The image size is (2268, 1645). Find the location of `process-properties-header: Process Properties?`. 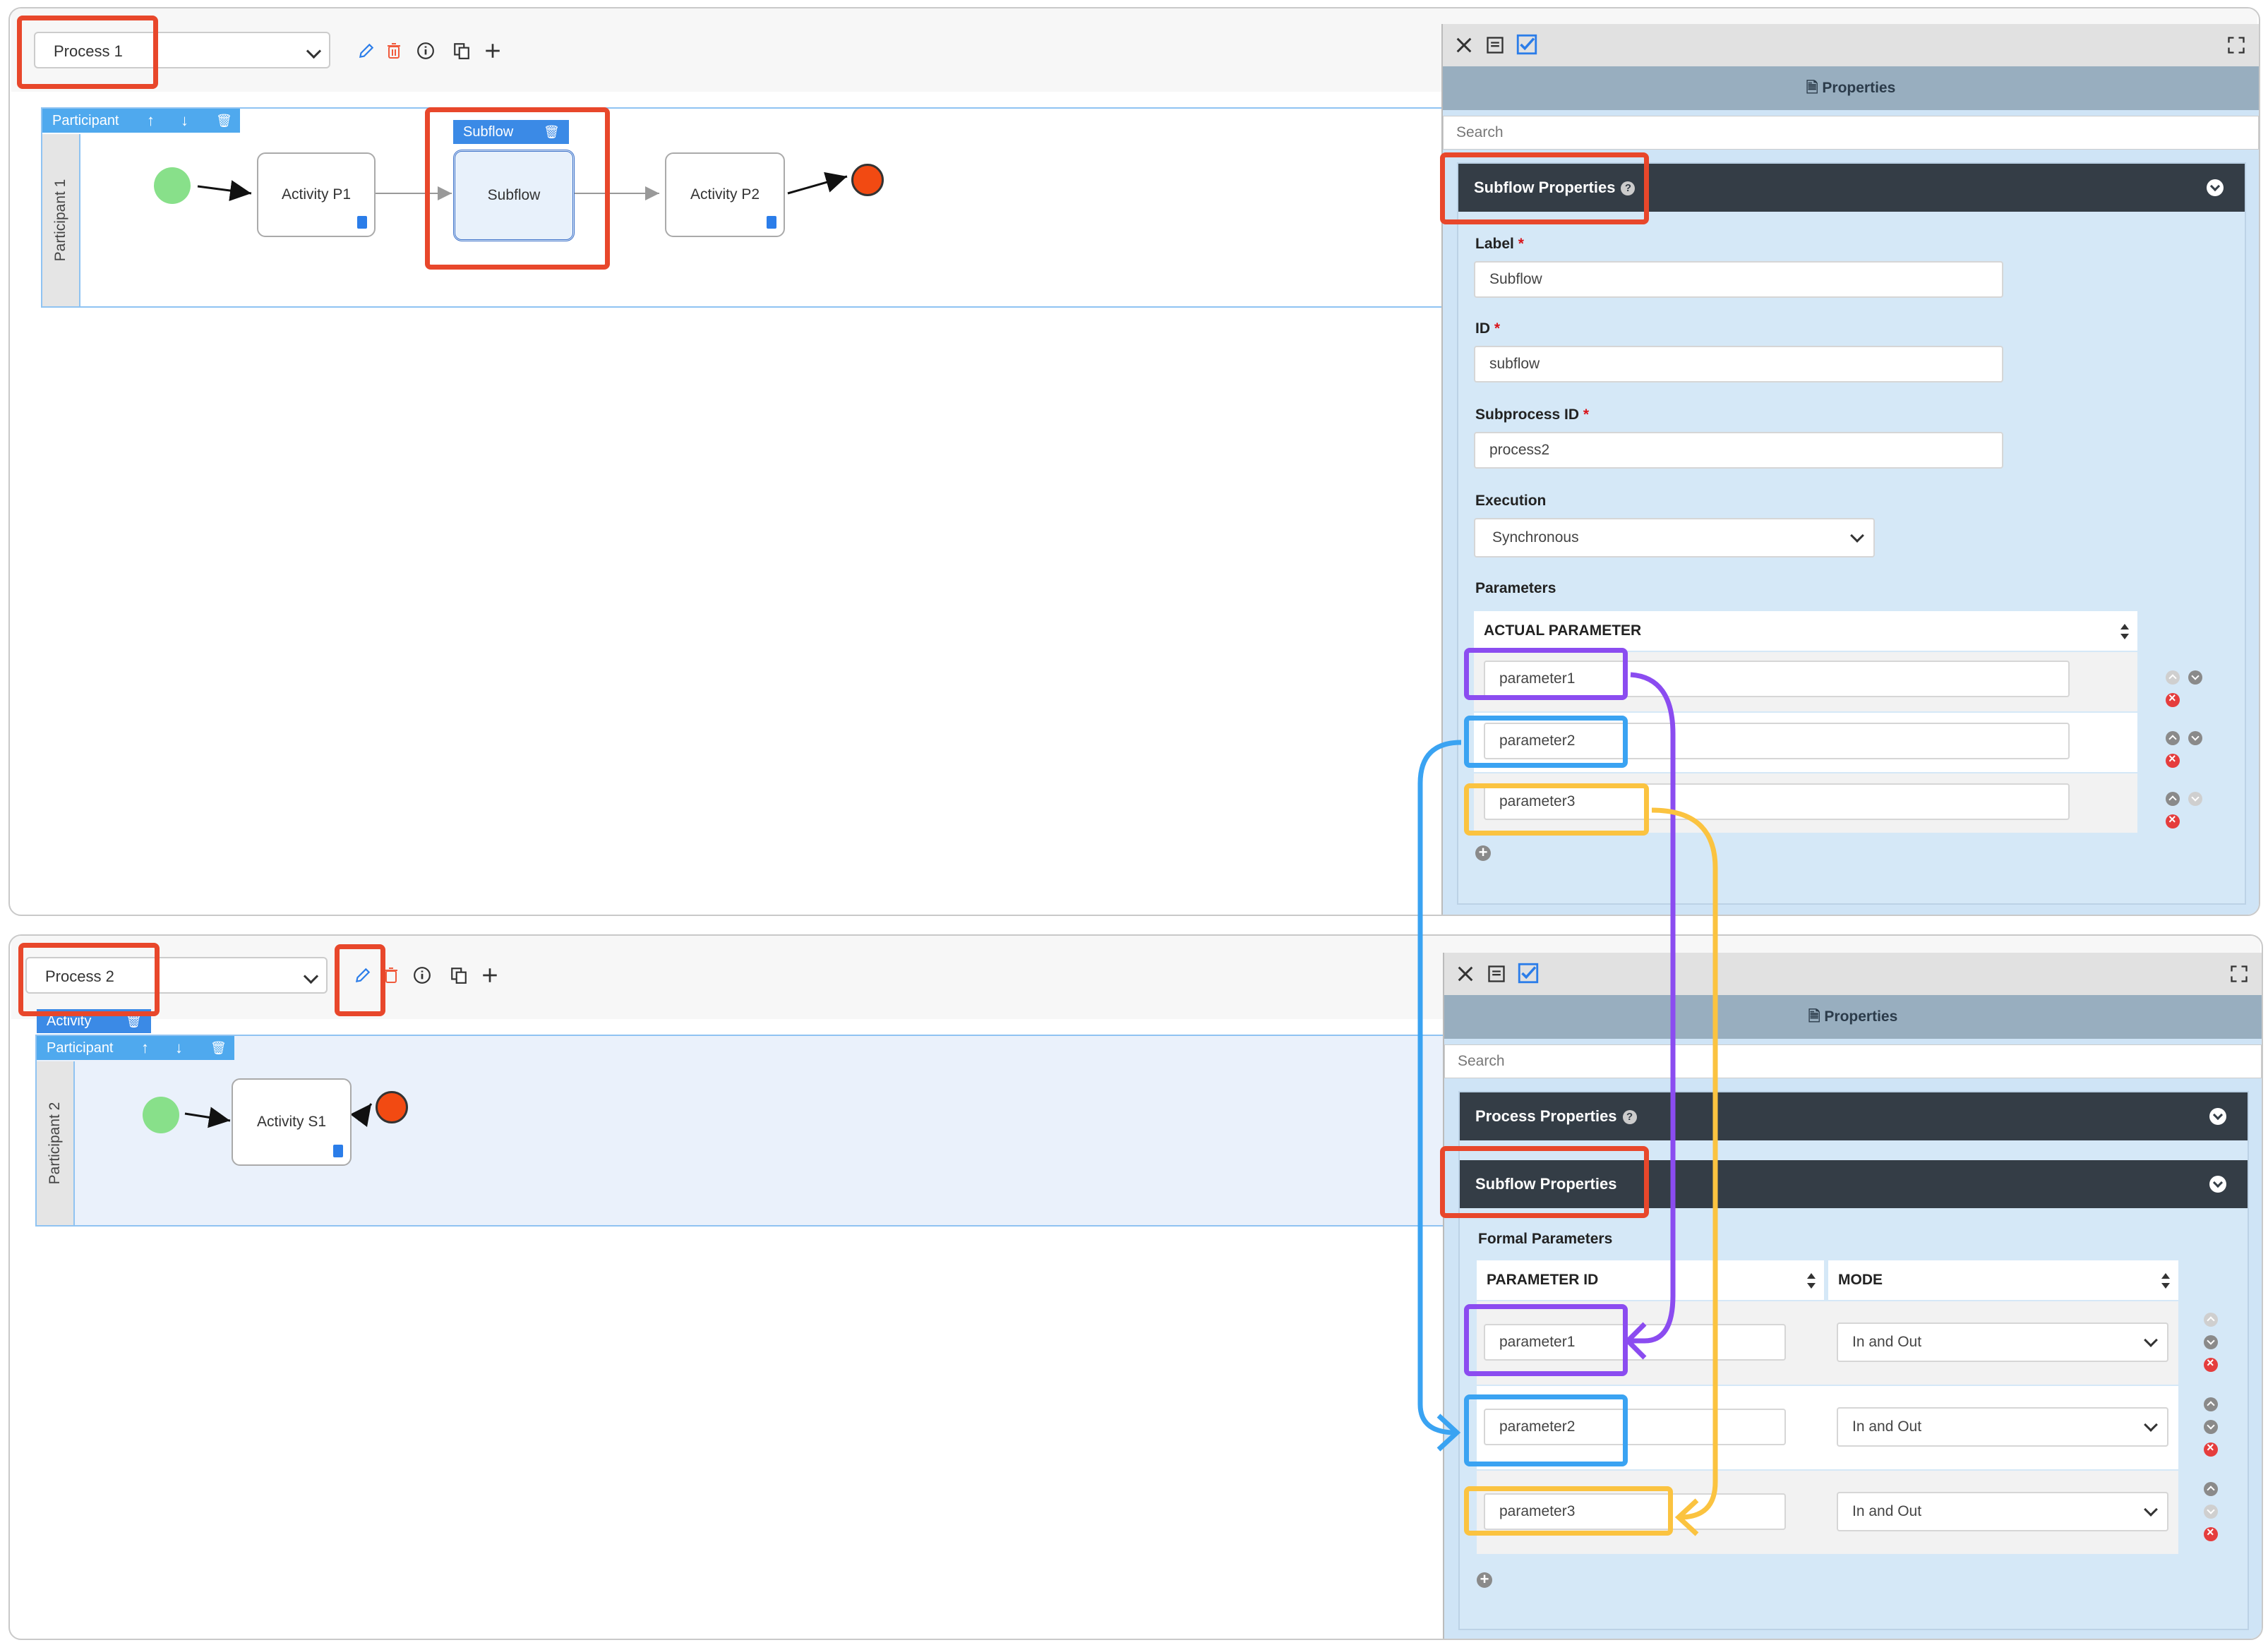

process-properties-header: Process Properties? is located at coordinates (1854, 1116).